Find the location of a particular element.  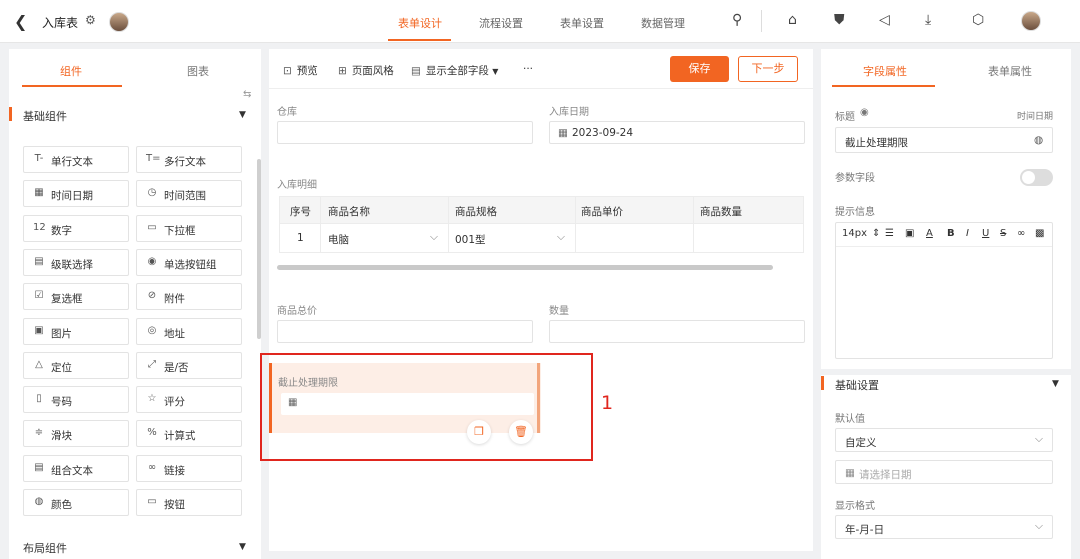

tab-process-settings: 流程设置 is located at coordinates (501, 23).